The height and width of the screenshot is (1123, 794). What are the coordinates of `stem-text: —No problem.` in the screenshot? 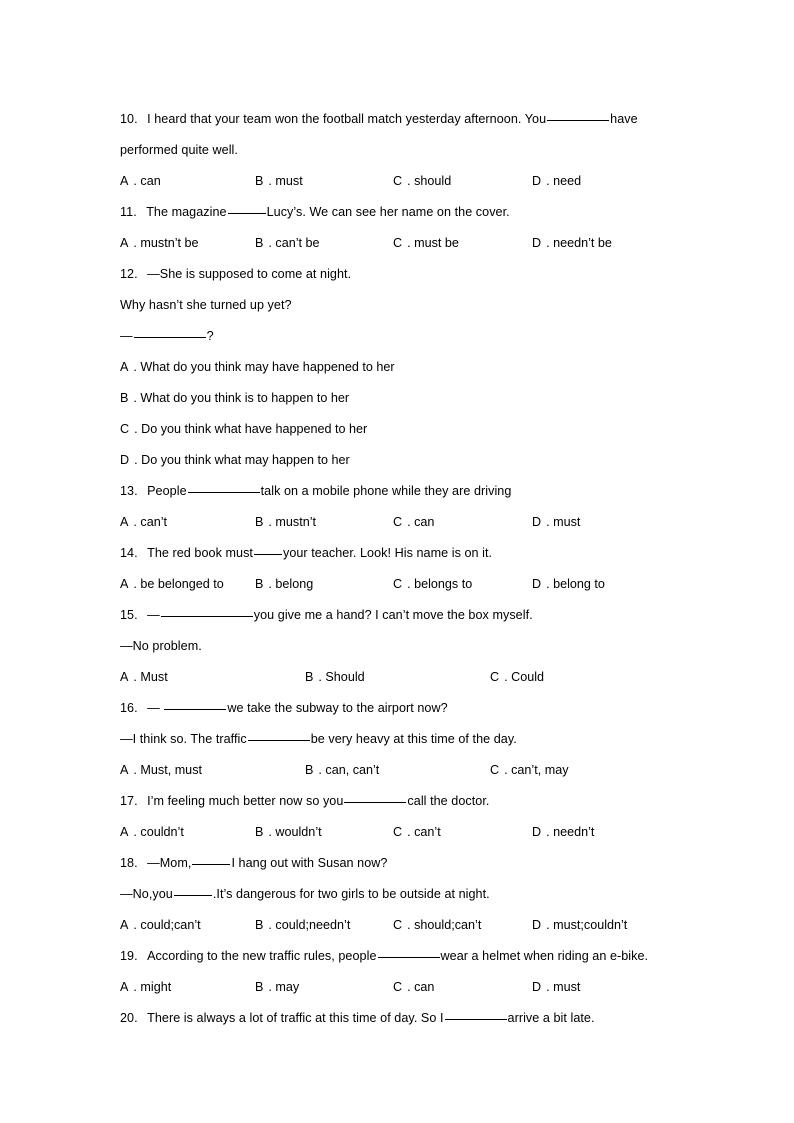 It's located at (161, 646).